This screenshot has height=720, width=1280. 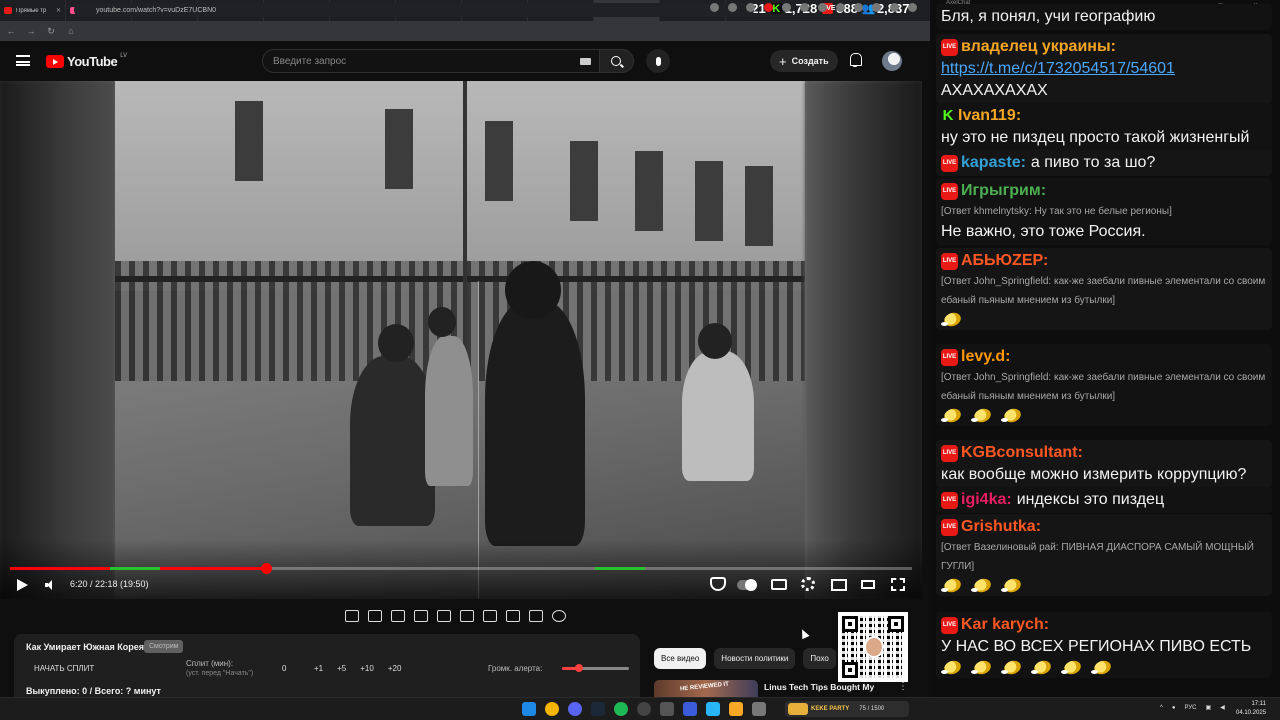 I want to click on home-icon: ⌂, so click(x=71, y=31).